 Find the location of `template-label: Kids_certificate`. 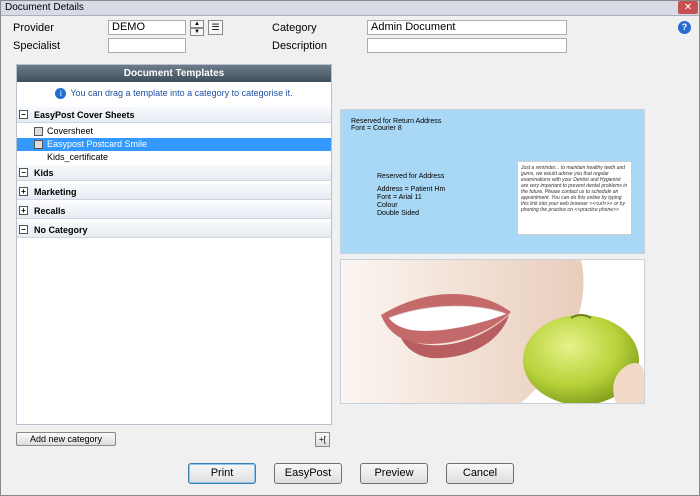

template-label: Kids_certificate is located at coordinates (78, 157).